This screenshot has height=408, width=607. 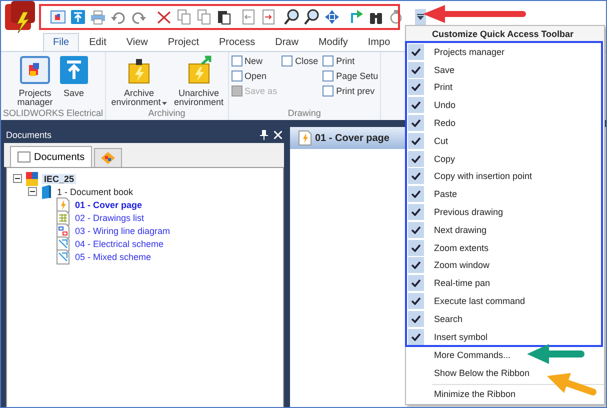 I want to click on ribbon-button: Page Setu, so click(x=350, y=76).